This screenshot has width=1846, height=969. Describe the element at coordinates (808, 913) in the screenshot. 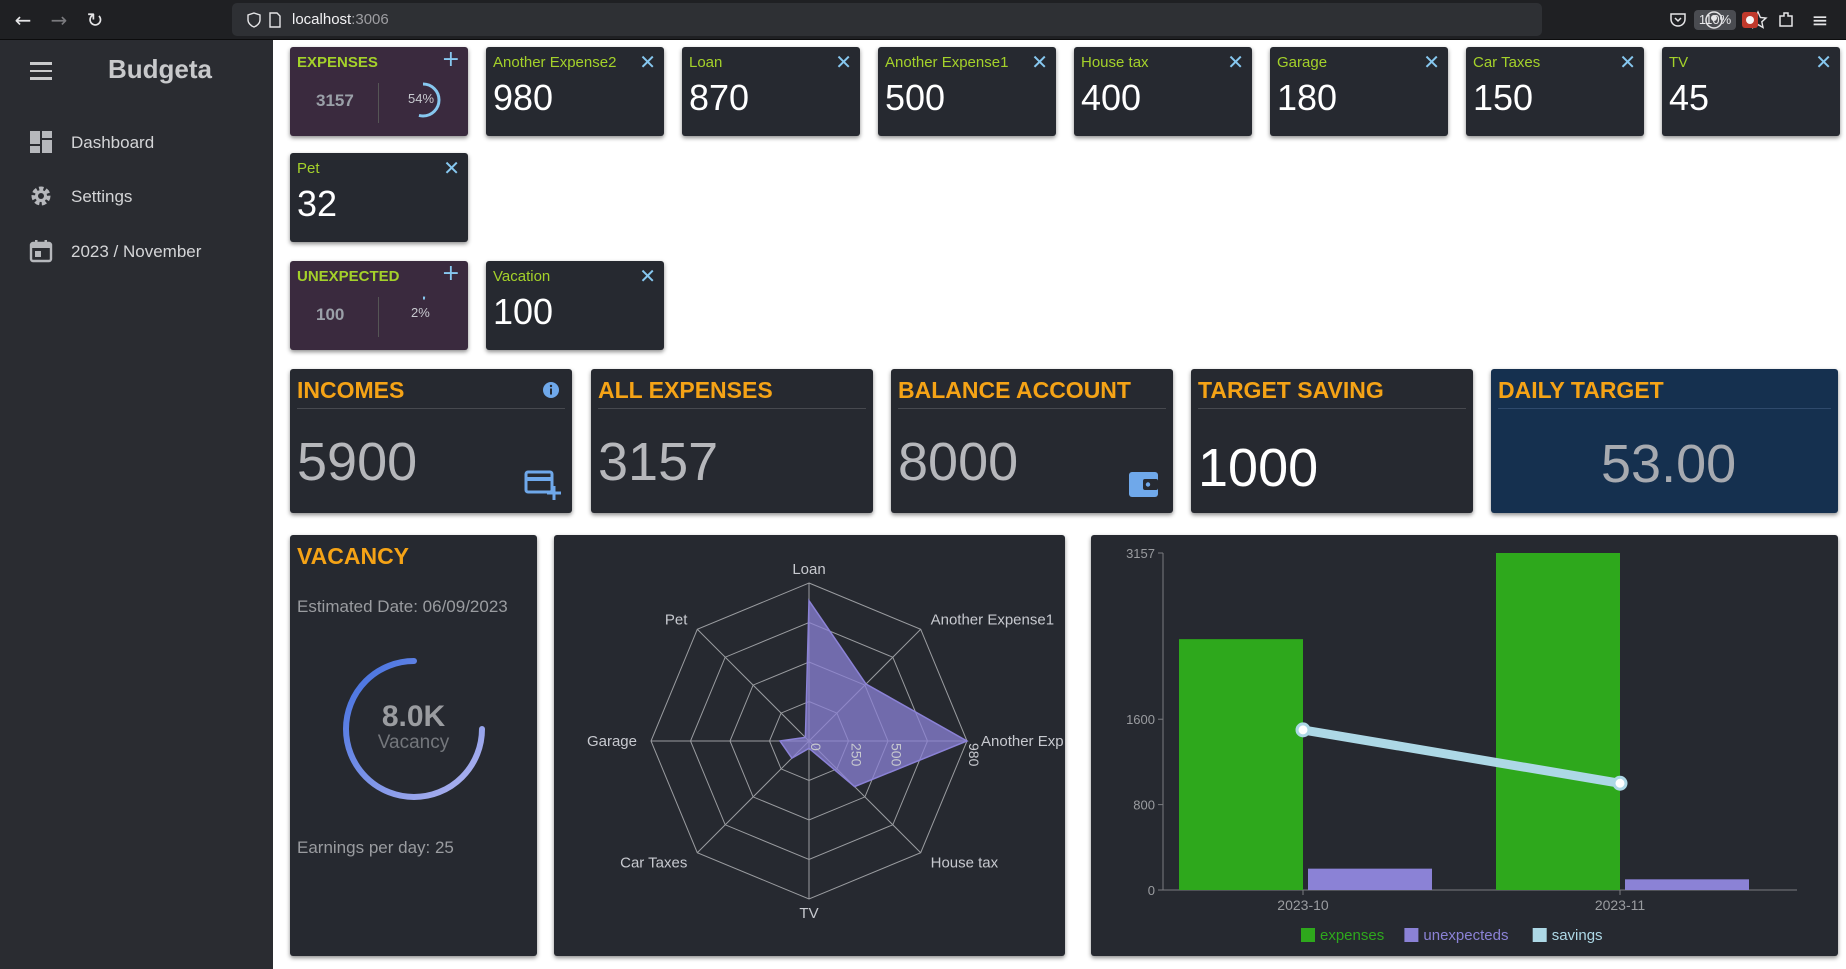

I see `radar-axis-label: TV` at that location.